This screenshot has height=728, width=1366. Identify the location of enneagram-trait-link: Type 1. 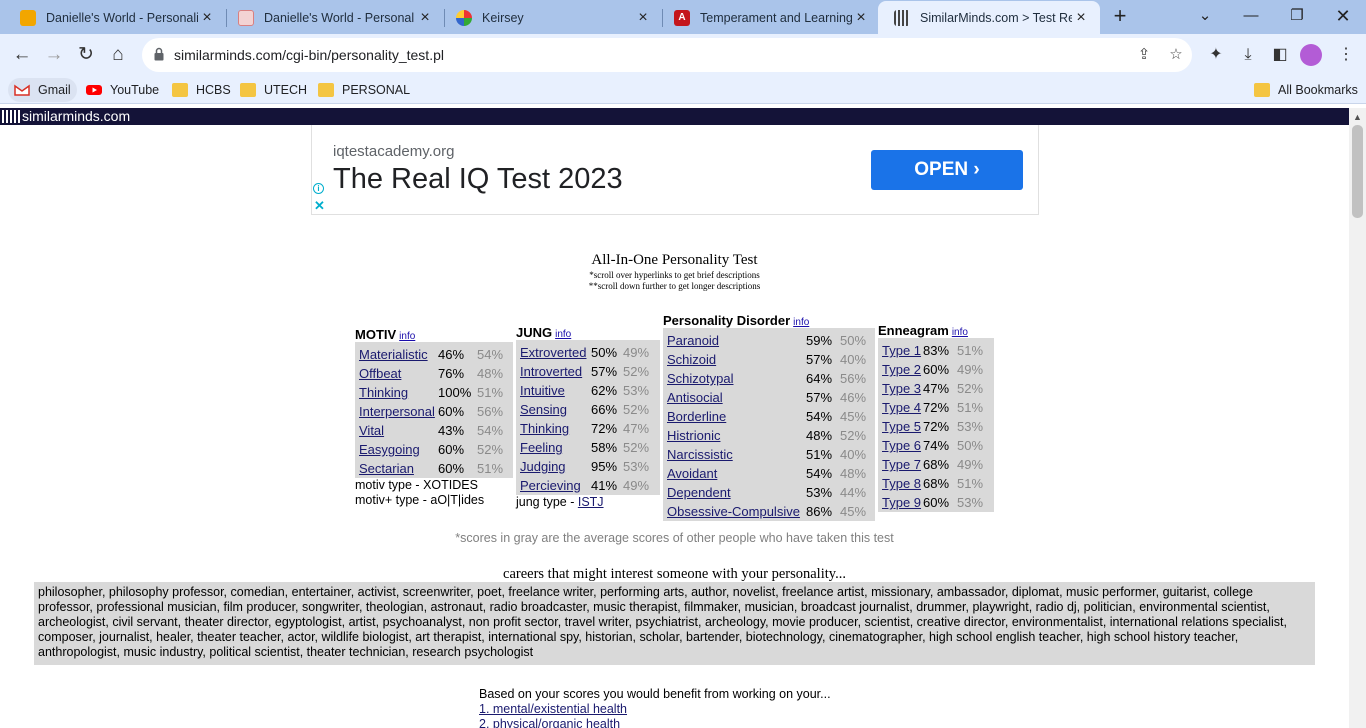
(902, 350).